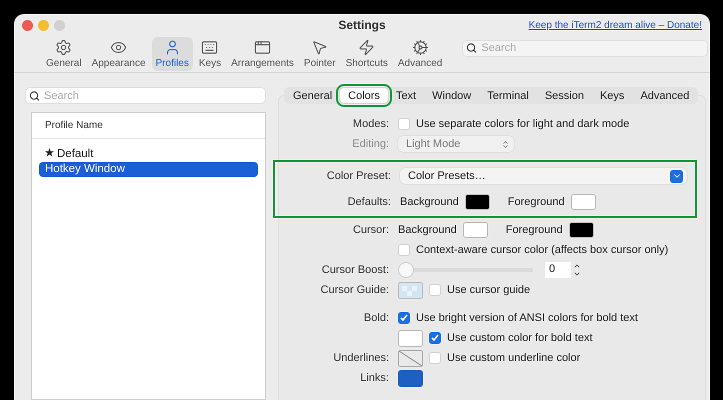  I want to click on gear-icon, so click(63, 47).